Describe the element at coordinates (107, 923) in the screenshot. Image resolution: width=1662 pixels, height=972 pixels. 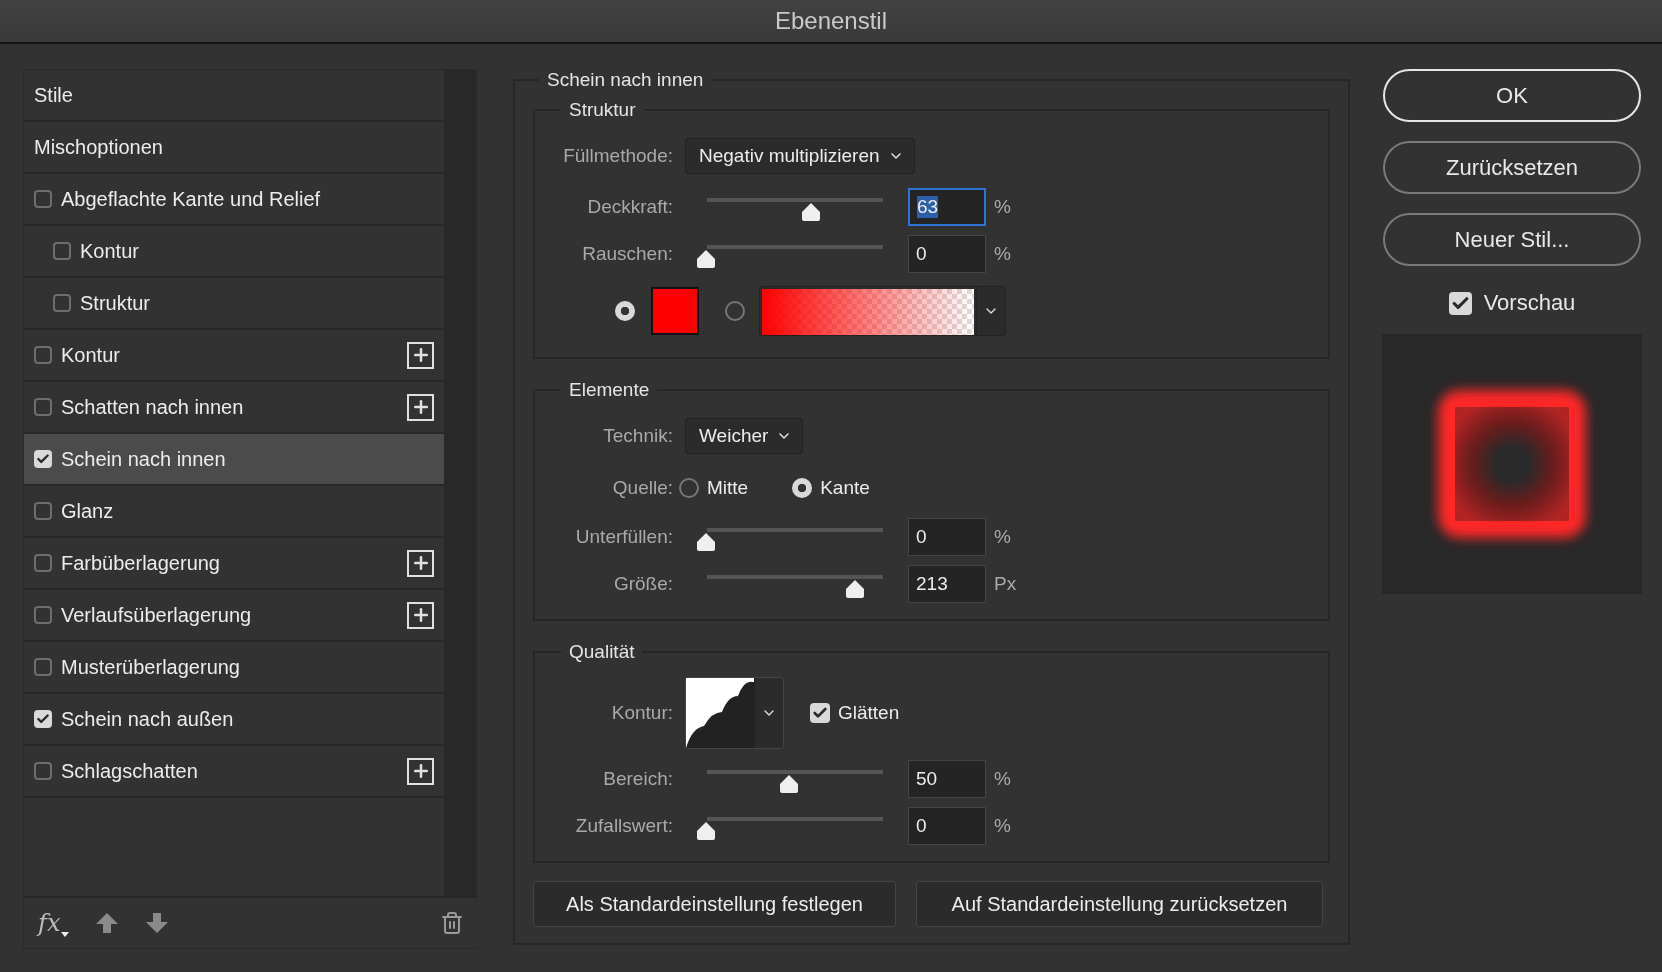
I see `move-up-icon` at that location.